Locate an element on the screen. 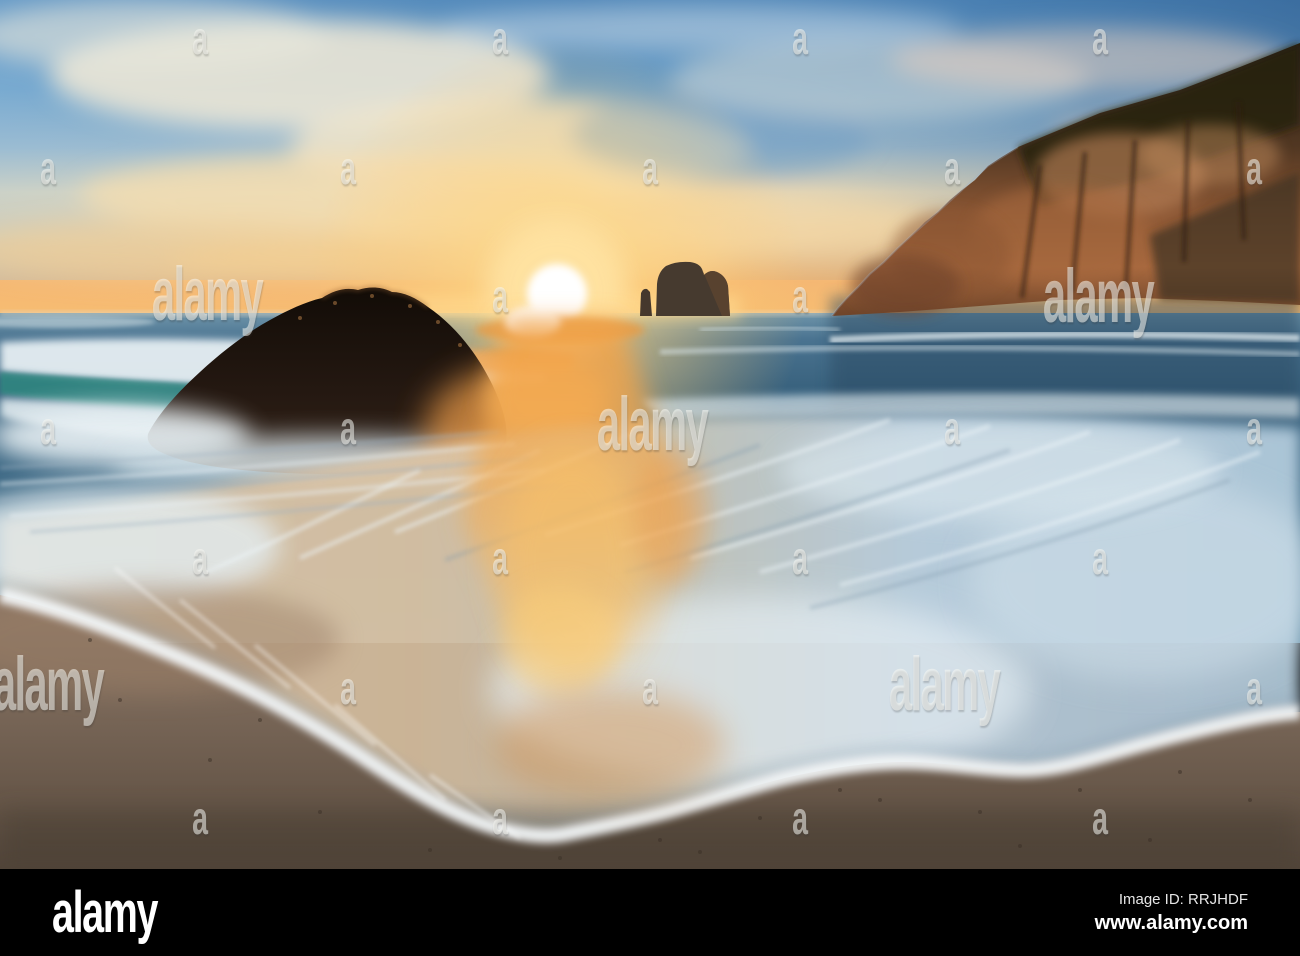 The image size is (1300, 956). footer-meta: Image ID: RRJHDF www.alamy.com is located at coordinates (1171, 913).